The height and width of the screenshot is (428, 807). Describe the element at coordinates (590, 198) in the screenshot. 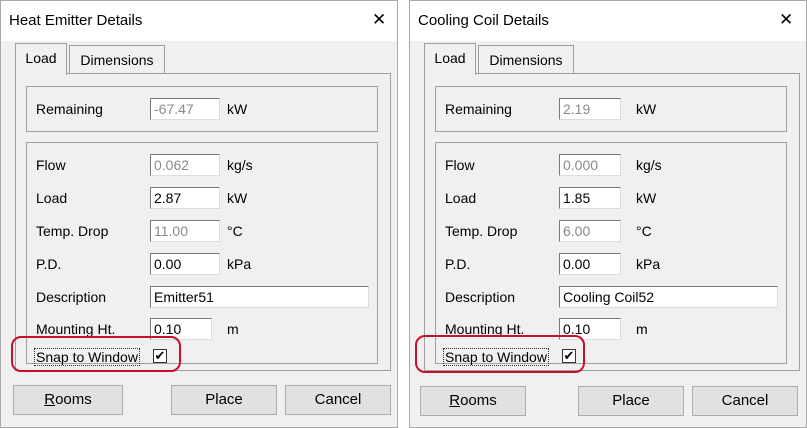

I see `load-field: 1.85` at that location.